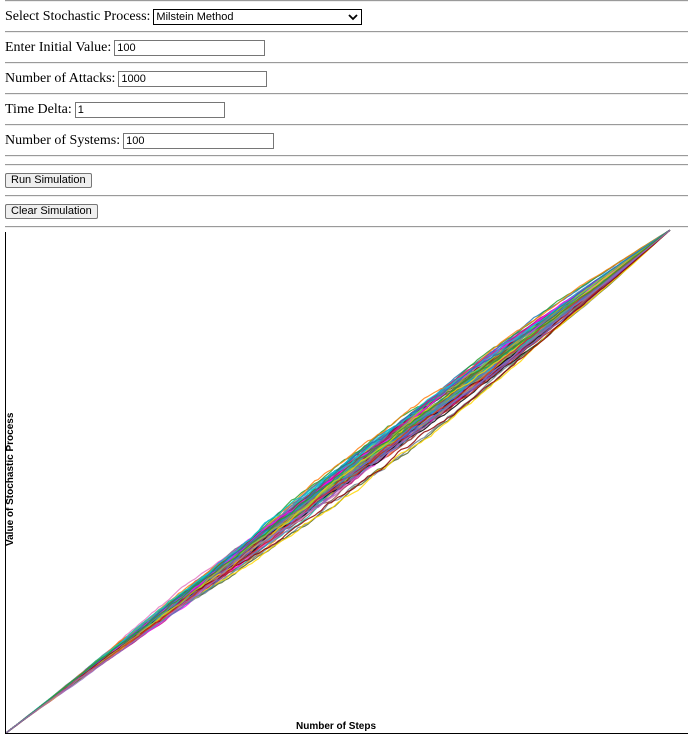 The image size is (693, 752). What do you see at coordinates (38, 109) in the screenshot?
I see `time-delta-label: Time Delta:` at bounding box center [38, 109].